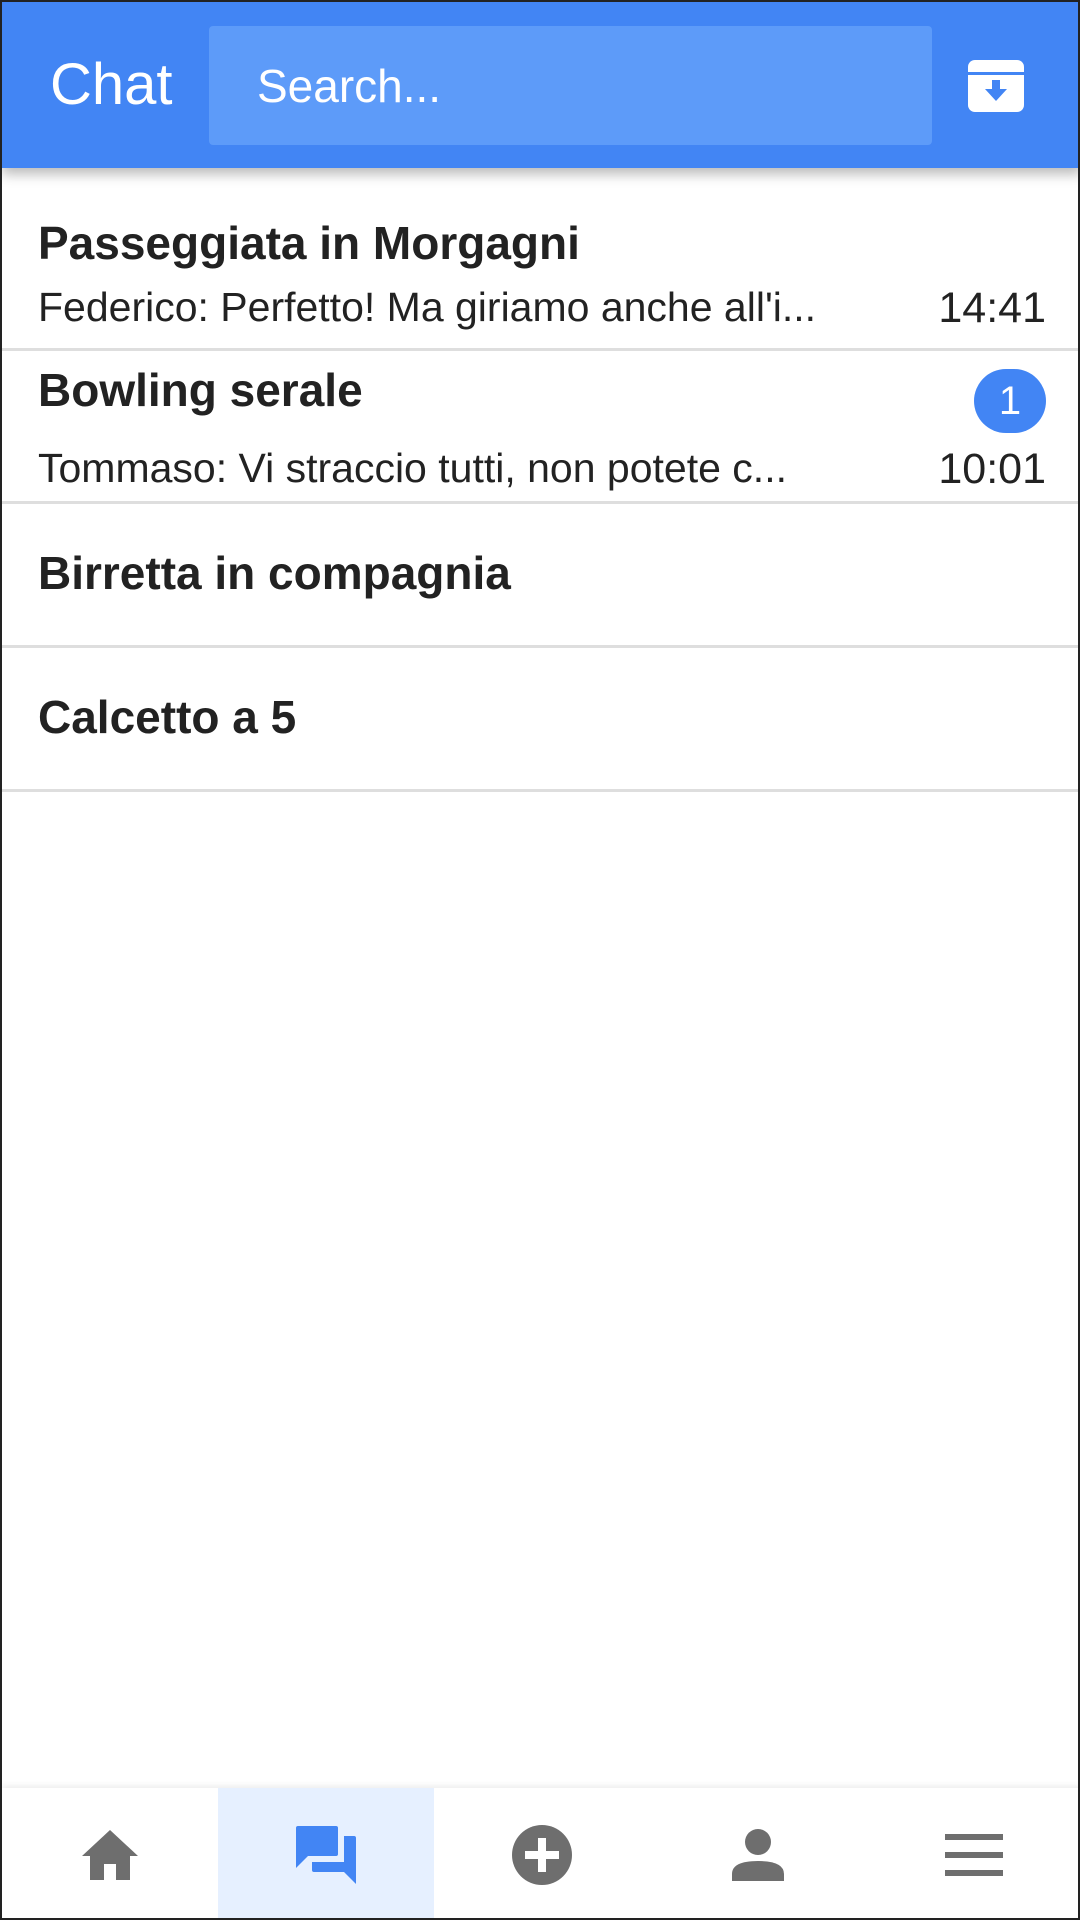 The width and height of the screenshot is (1080, 1920). I want to click on menu-icon, so click(974, 1855).